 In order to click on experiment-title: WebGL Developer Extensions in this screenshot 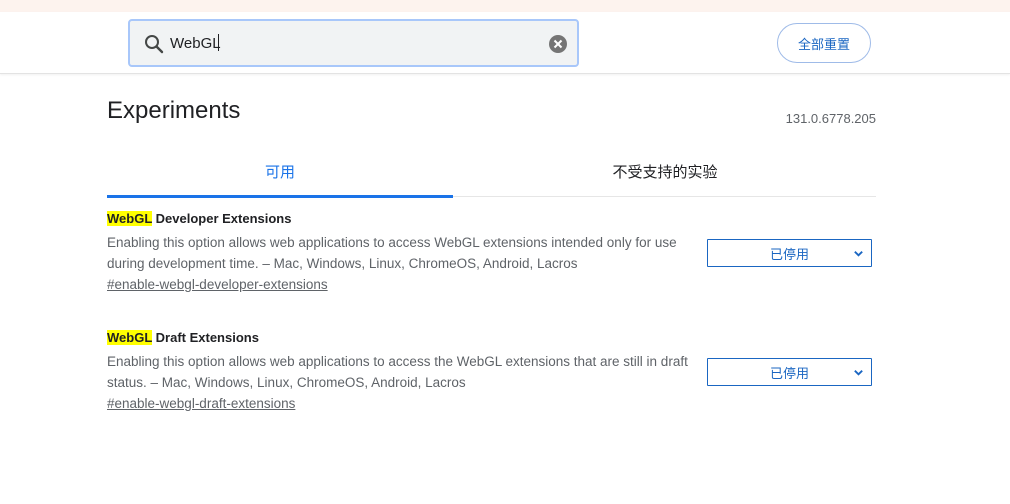, I will do `click(491, 219)`.